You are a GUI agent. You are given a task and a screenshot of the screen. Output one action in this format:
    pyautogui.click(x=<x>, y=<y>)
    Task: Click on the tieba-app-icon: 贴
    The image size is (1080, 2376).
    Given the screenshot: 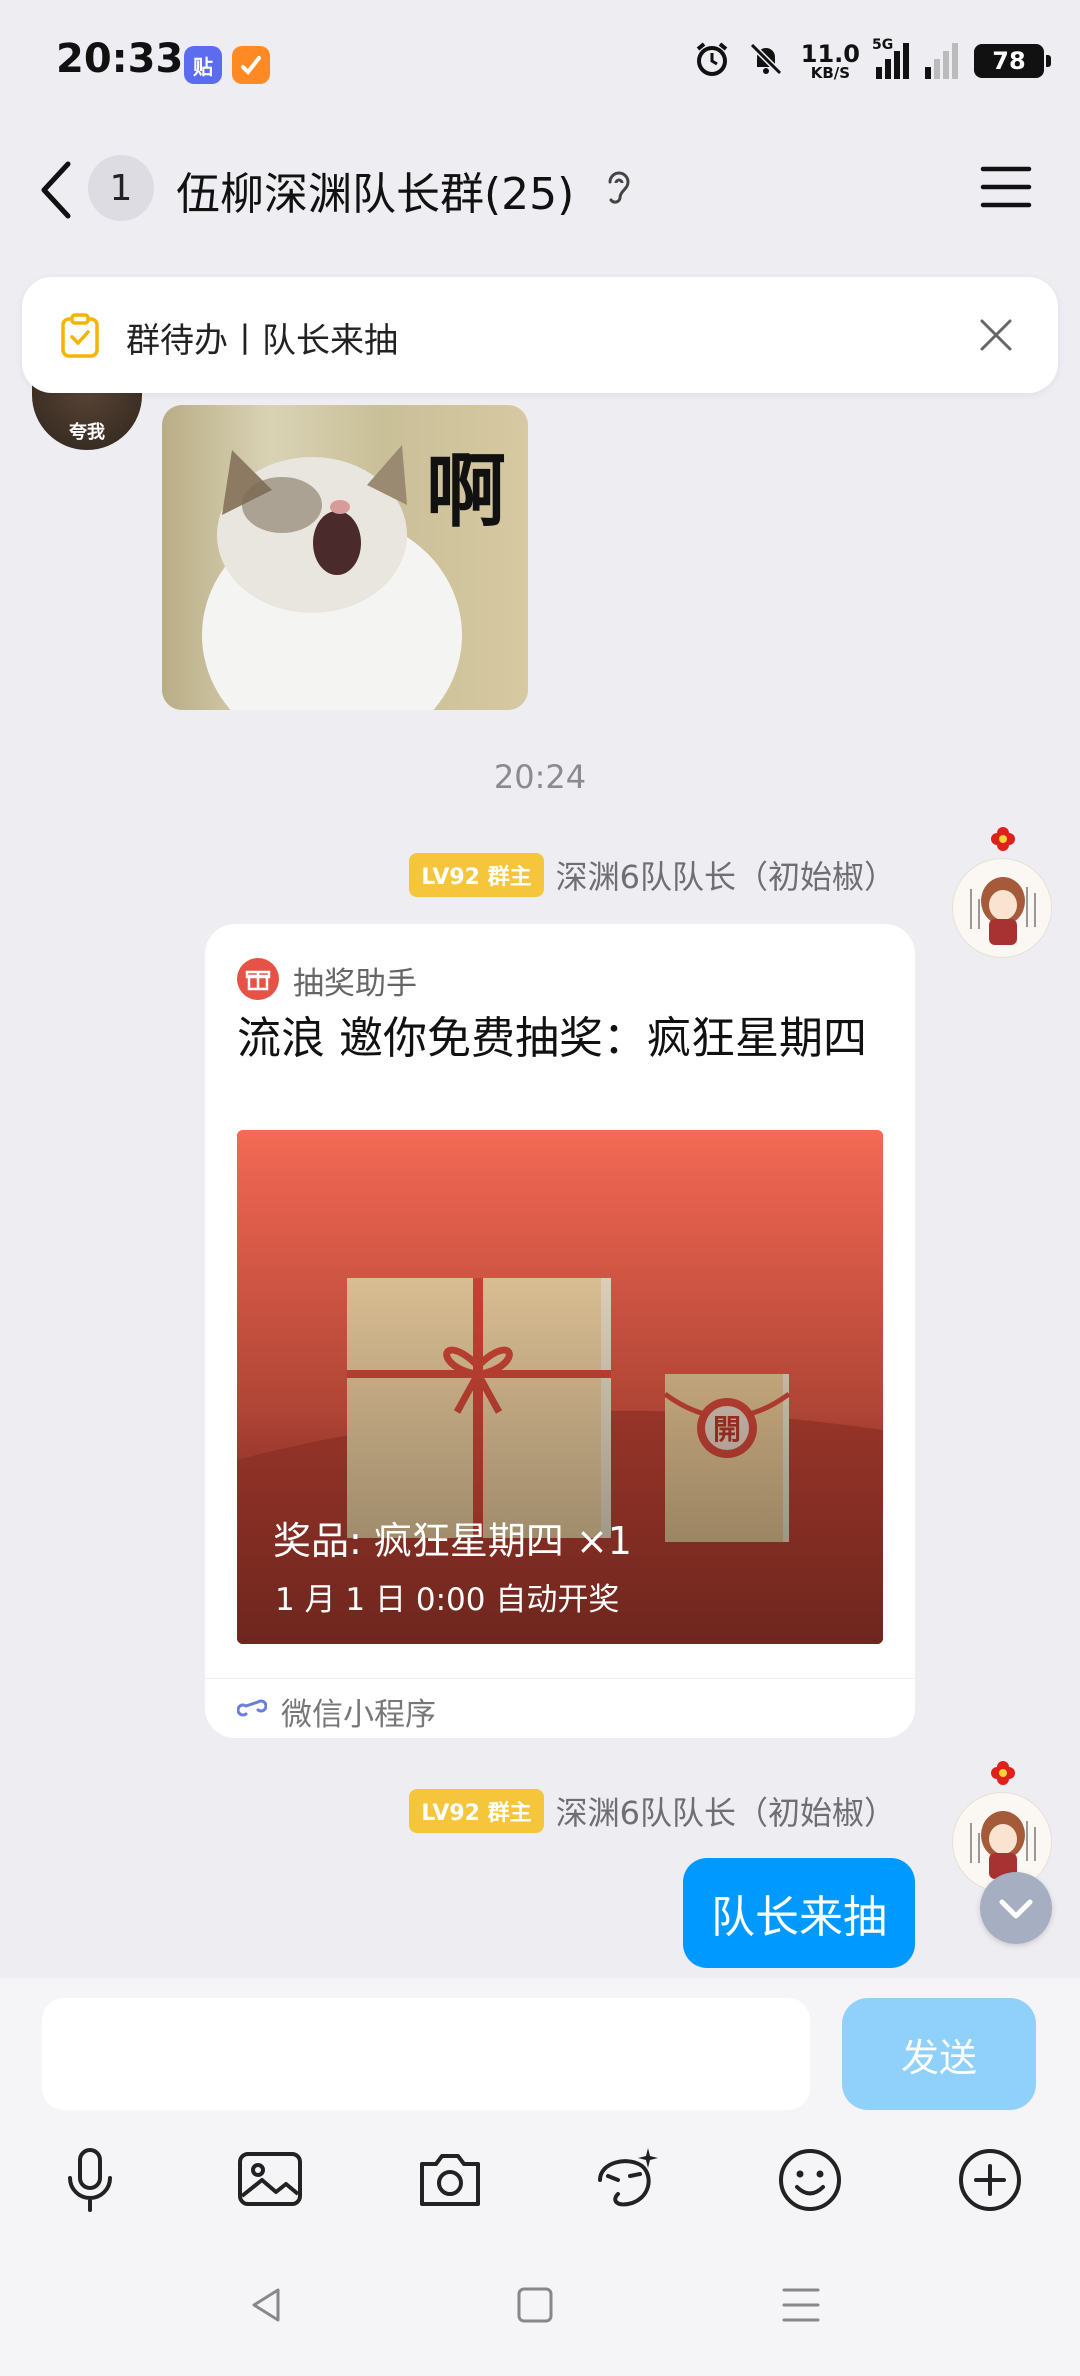 What is the action you would take?
    pyautogui.click(x=203, y=65)
    